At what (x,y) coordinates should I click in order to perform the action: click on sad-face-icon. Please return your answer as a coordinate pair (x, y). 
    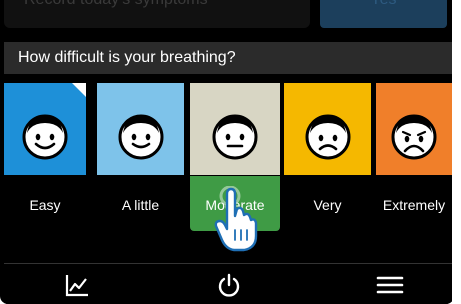
    Looking at the image, I should click on (327, 137).